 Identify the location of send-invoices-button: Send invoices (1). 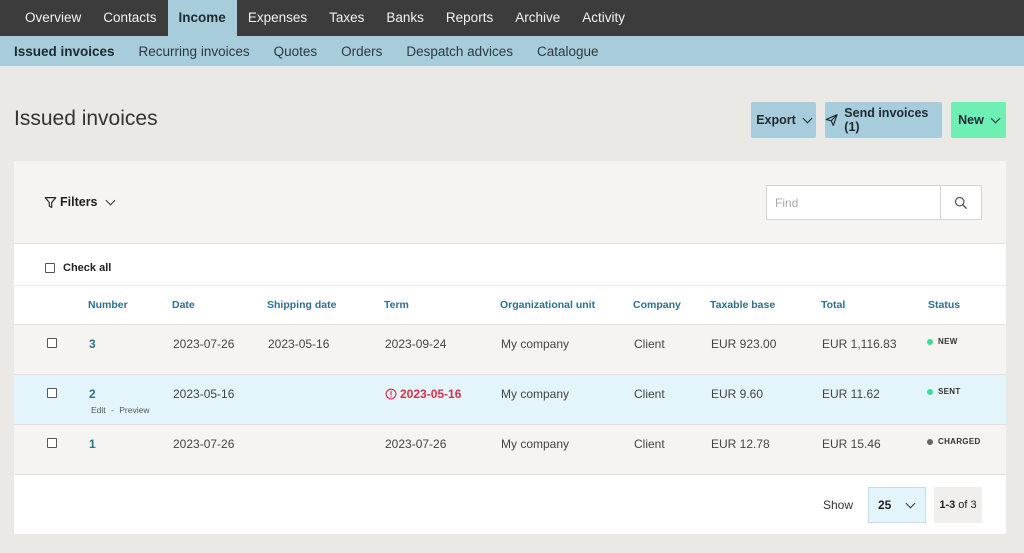
(883, 120).